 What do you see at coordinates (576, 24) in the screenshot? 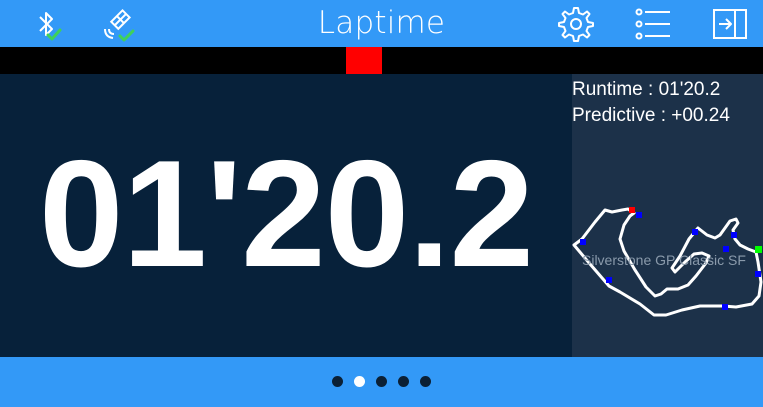
I see `gear-icon` at bounding box center [576, 24].